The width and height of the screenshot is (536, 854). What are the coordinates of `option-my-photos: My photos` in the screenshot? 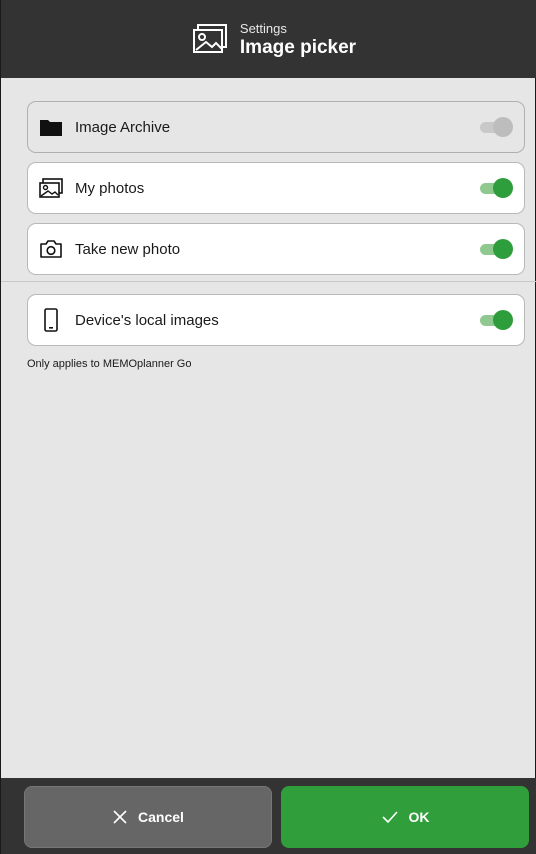 It's located at (276, 188).